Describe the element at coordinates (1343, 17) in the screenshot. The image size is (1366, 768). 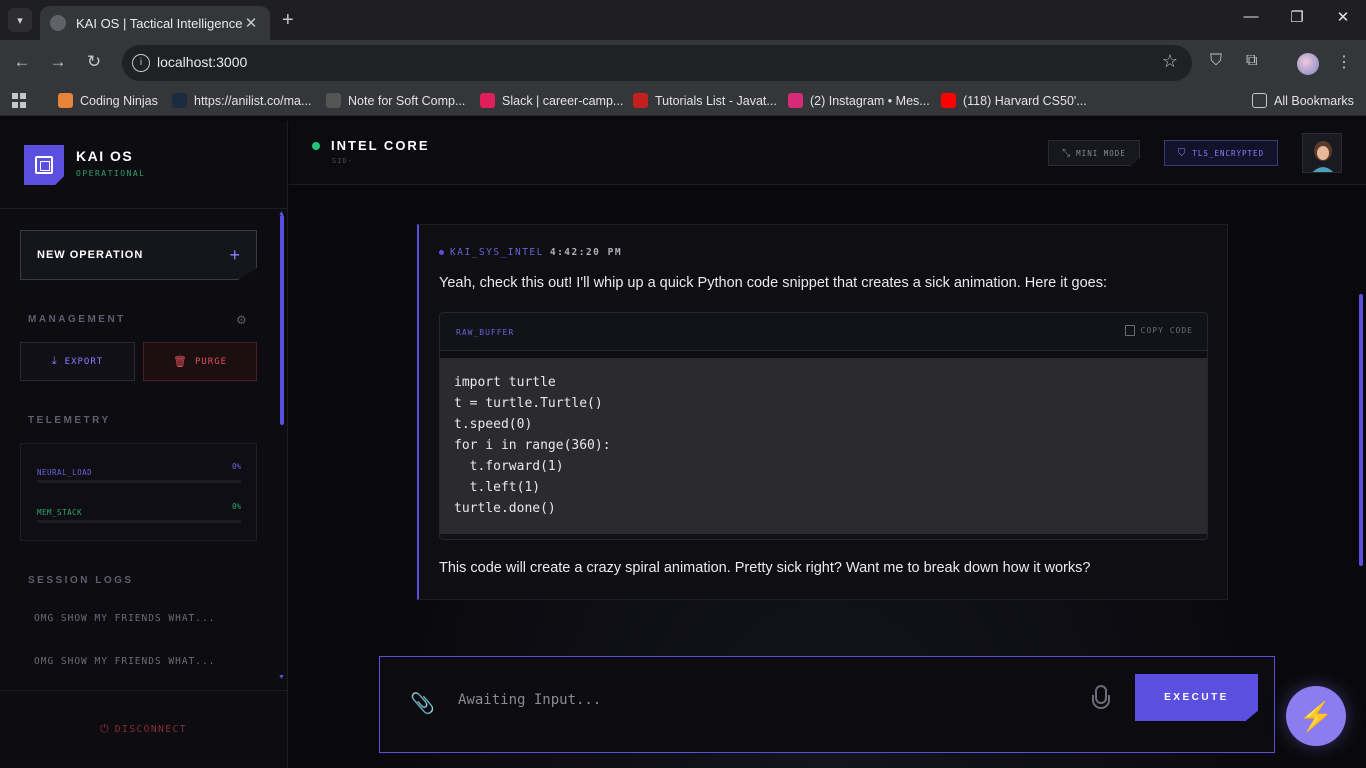
I see `close-window-icon: ✕` at that location.